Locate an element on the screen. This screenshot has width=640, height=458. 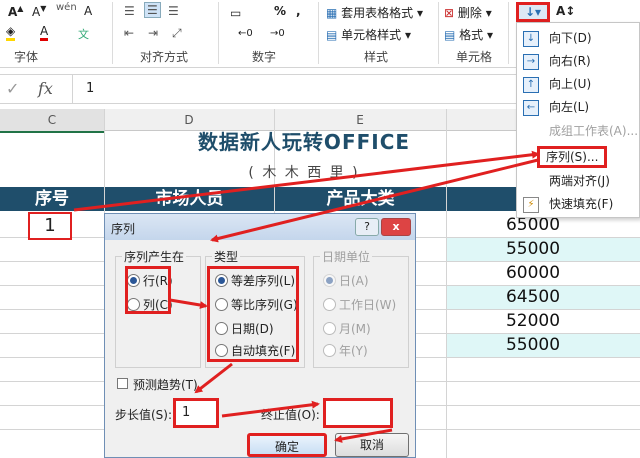
arrow-row-to-type is located at coordinates (188, 303).